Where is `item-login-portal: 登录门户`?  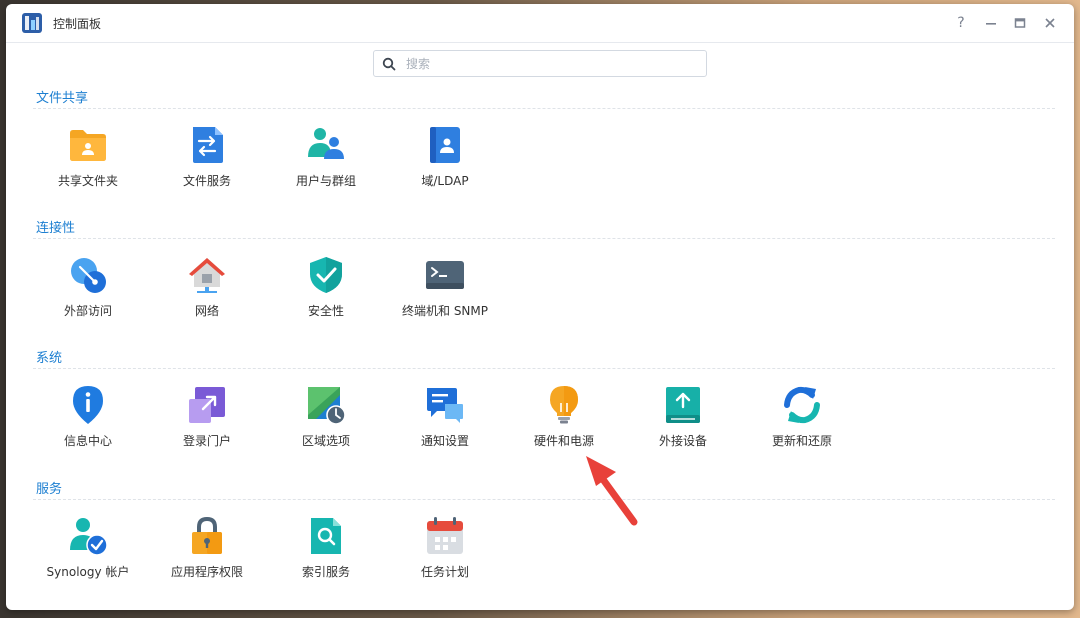 item-login-portal: 登录门户 is located at coordinates (207, 425).